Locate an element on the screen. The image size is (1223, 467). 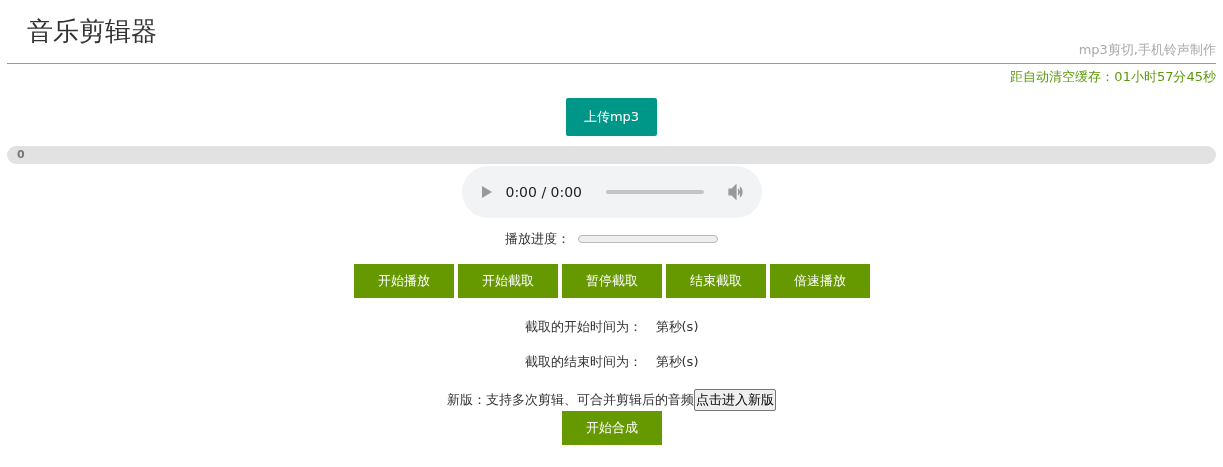
progress-value: 0 is located at coordinates (21, 154).